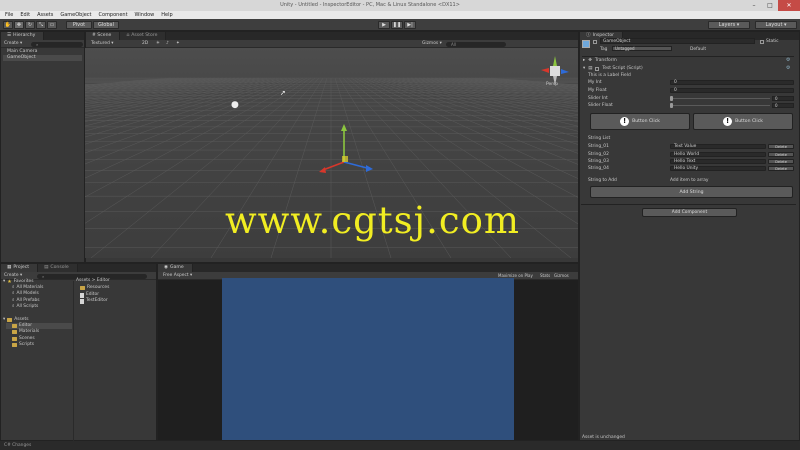 Image resolution: width=800 pixels, height=450 pixels. I want to click on step-icon: ▶|, so click(410, 25).